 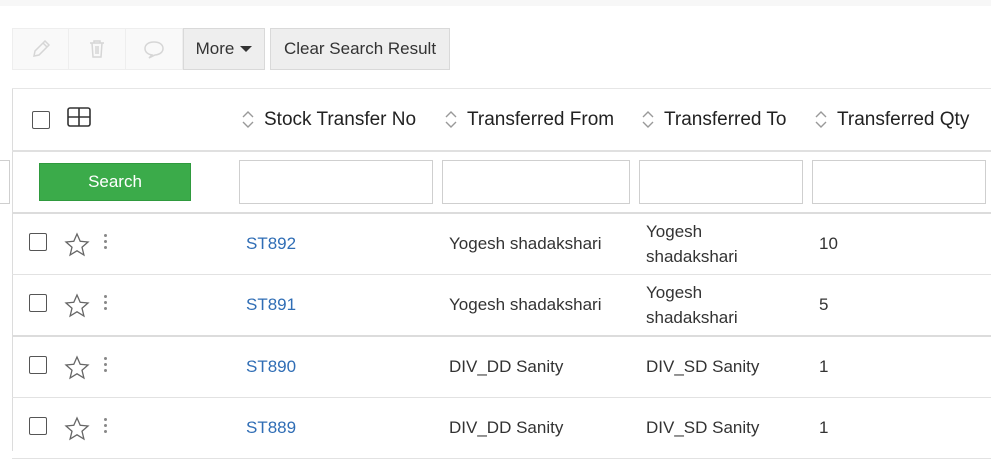 I want to click on stock-transfer-no-link: ST892, so click(x=271, y=243).